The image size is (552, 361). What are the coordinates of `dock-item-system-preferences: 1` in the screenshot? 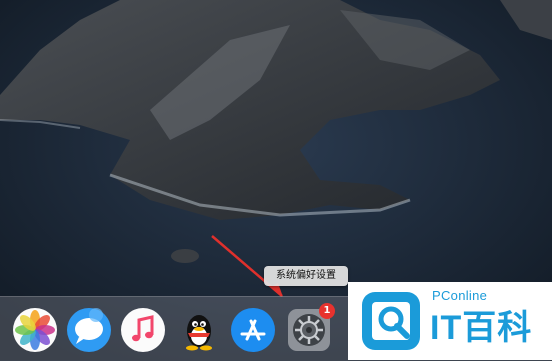 It's located at (310, 328).